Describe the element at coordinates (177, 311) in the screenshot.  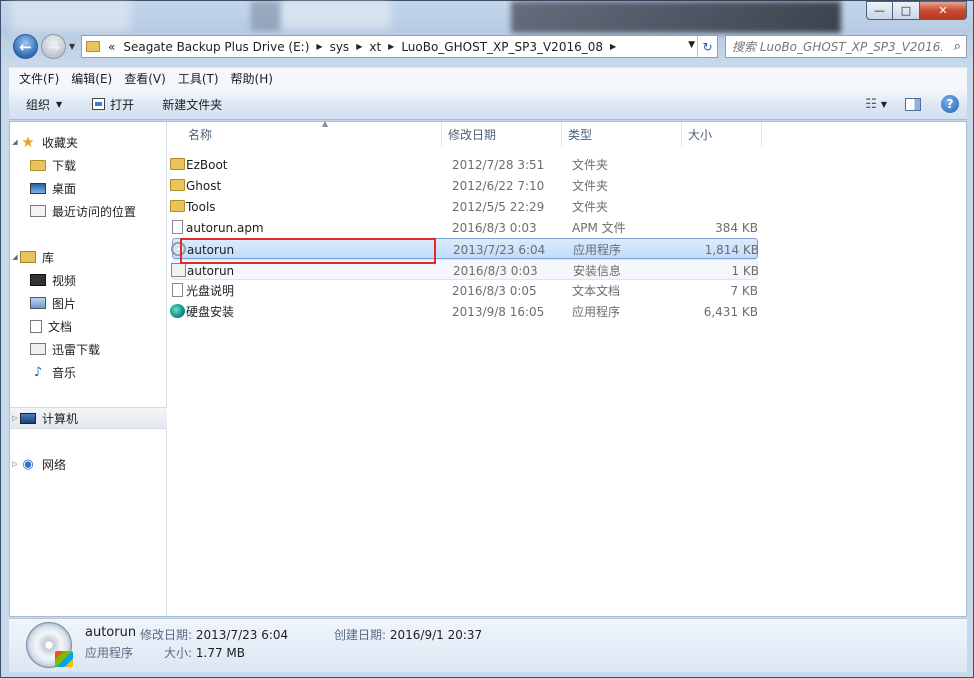
I see `hdd-install-icon` at that location.